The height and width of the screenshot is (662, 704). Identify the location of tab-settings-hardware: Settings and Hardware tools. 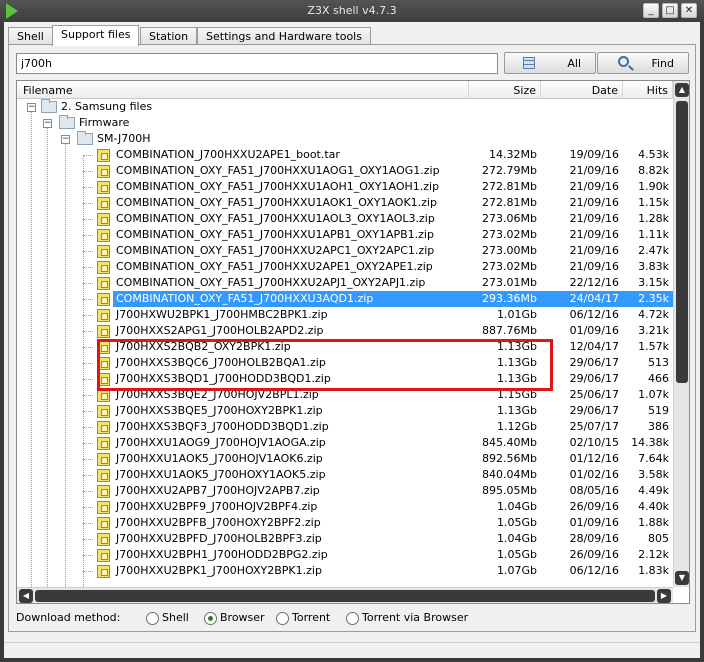
(284, 36).